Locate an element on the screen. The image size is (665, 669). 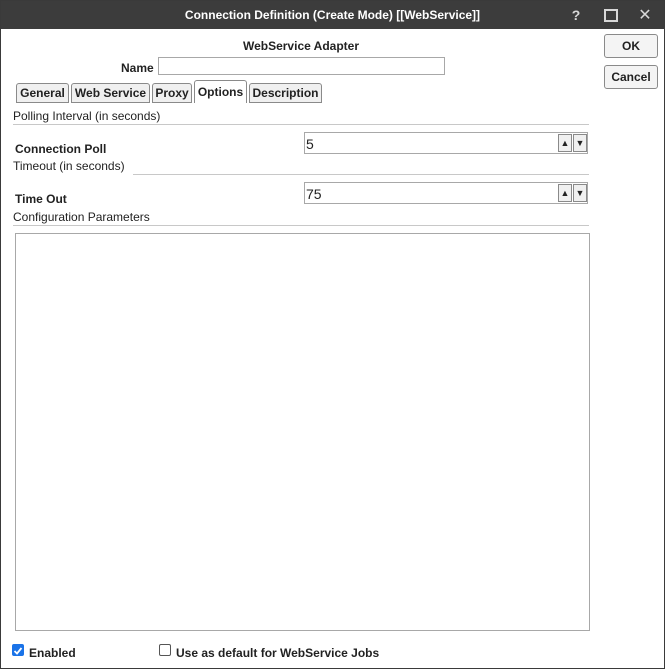
checkmark-icon is located at coordinates (18, 651).